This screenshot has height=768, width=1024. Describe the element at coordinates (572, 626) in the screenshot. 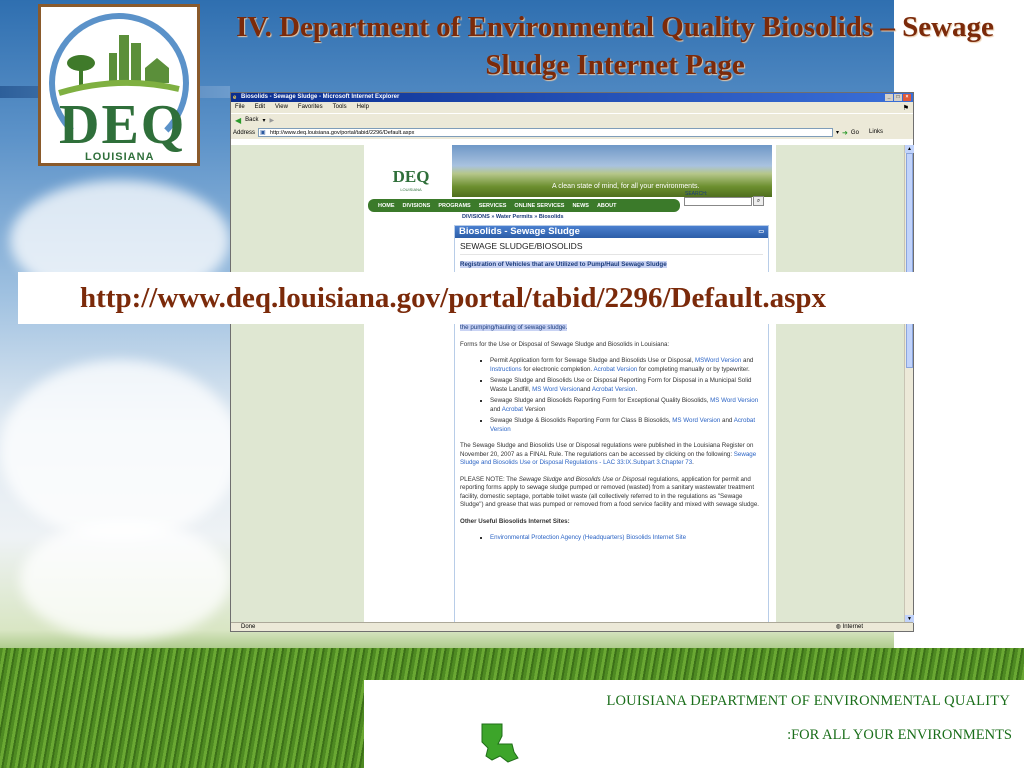

I see `status-bar: Done ◍ Internet` at that location.